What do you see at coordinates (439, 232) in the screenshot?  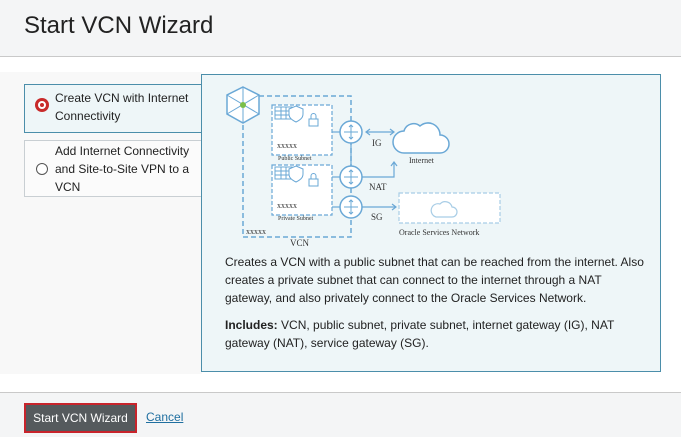 I see `oracle-services-label: Oracle Services Network` at bounding box center [439, 232].